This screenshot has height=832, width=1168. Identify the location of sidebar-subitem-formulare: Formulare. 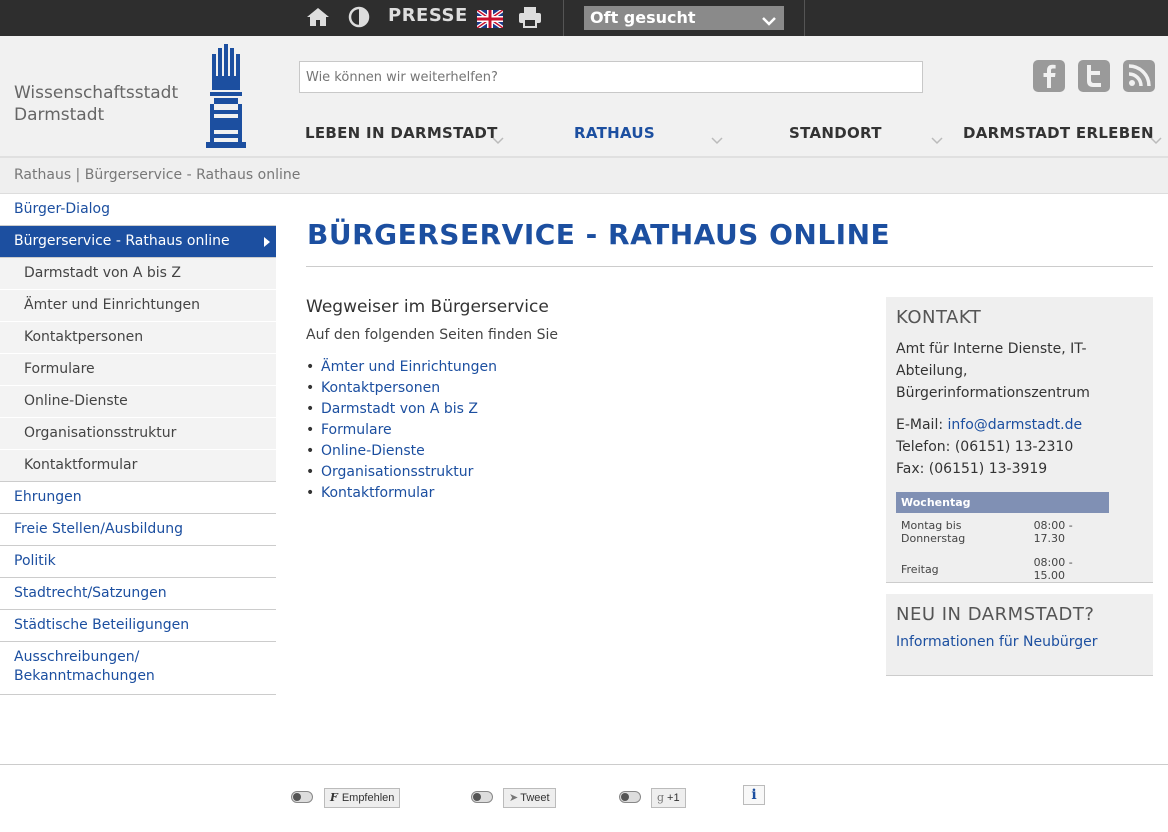
(138, 370).